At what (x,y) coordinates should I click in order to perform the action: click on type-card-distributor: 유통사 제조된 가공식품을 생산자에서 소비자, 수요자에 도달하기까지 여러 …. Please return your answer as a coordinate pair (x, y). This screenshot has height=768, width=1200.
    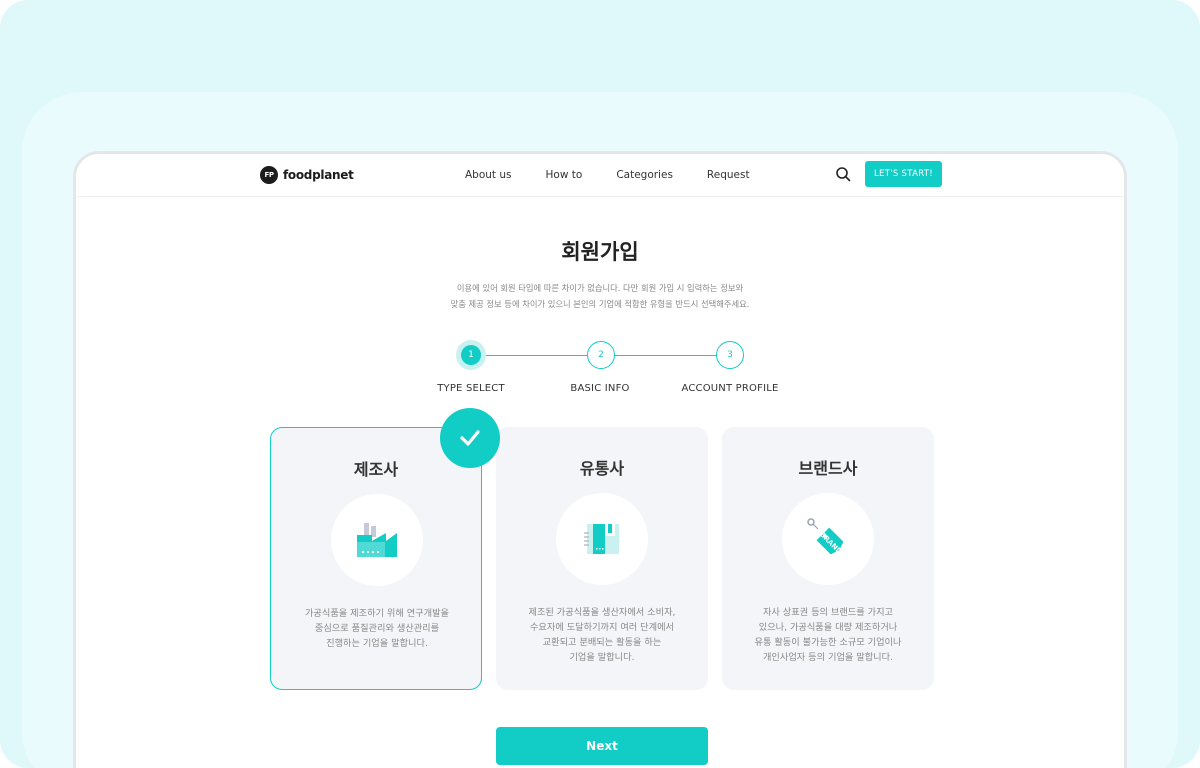
    Looking at the image, I should click on (602, 558).